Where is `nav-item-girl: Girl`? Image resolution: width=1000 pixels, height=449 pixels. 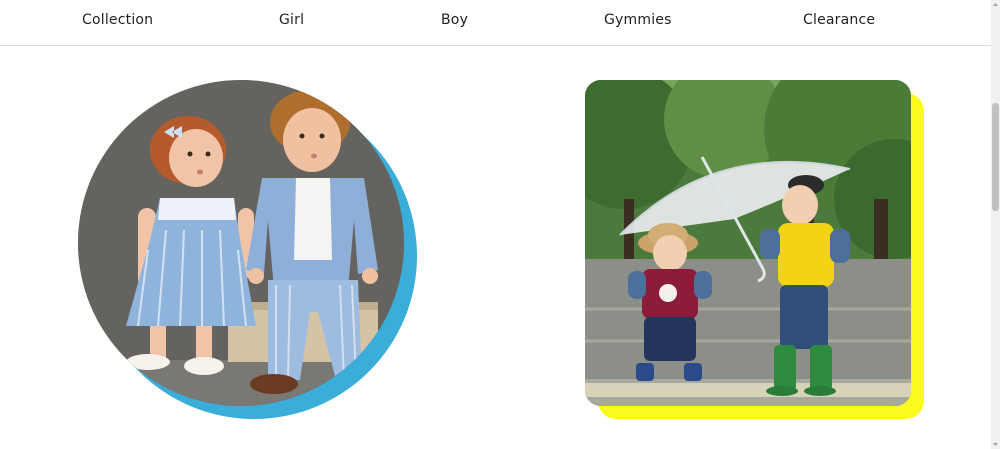
nav-item-girl: Girl is located at coordinates (291, 20).